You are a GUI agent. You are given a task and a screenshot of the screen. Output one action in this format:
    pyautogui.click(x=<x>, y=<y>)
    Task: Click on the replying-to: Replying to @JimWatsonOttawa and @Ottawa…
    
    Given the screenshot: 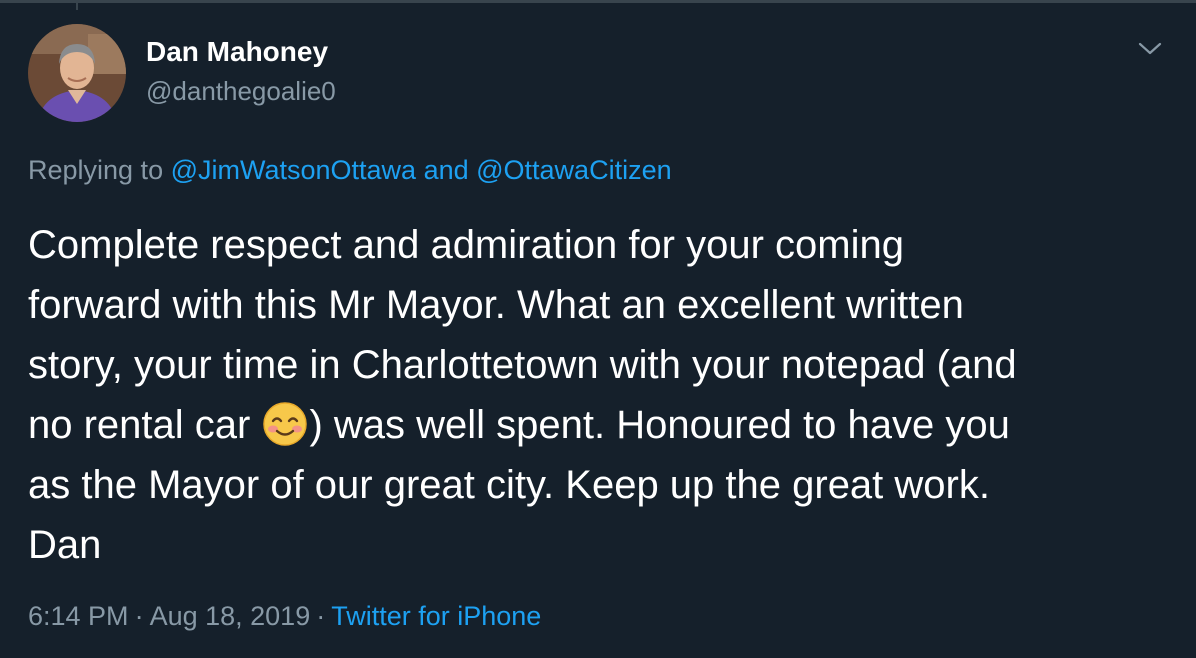 What is the action you would take?
    pyautogui.click(x=350, y=170)
    